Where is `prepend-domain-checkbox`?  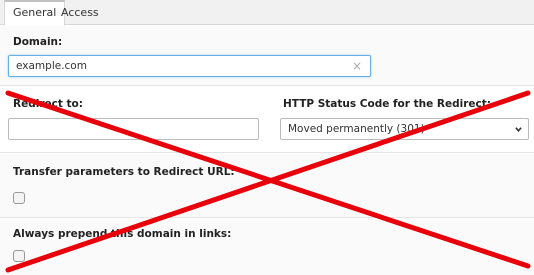
prepend-domain-checkbox is located at coordinates (19, 256).